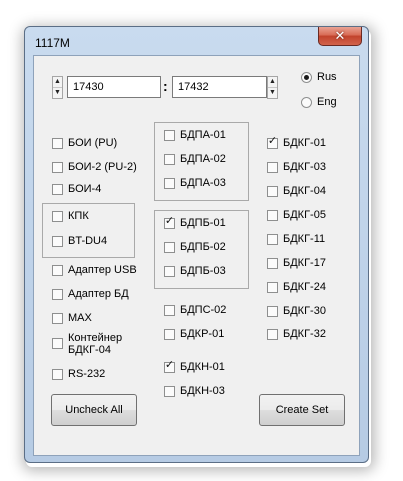  I want to click on to-spinner: ▲ ▼, so click(272, 87).